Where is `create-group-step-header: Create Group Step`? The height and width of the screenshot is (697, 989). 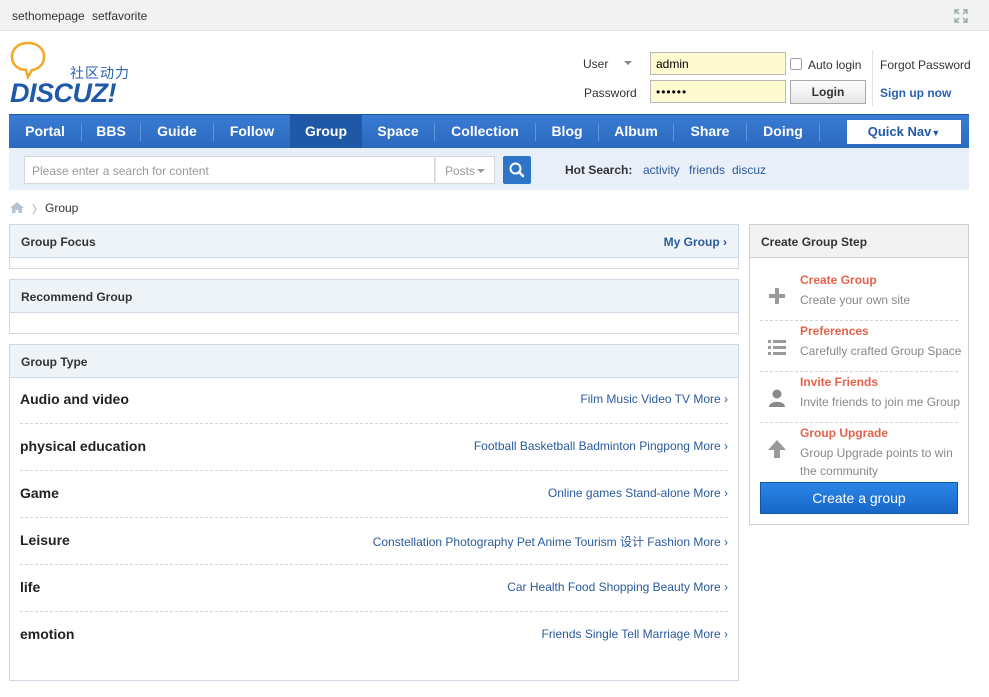
create-group-step-header: Create Group Step is located at coordinates (859, 241).